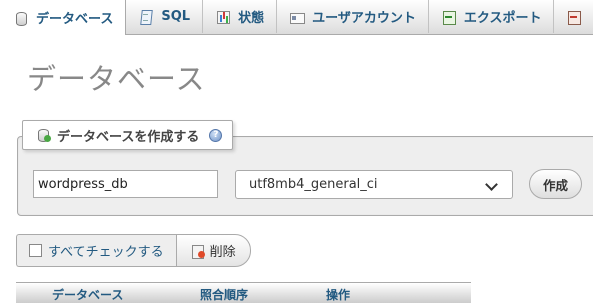  I want to click on top-tab-bar: データベース SQL 状態 ユーザアカウント エクスポート, so click(296, 17).